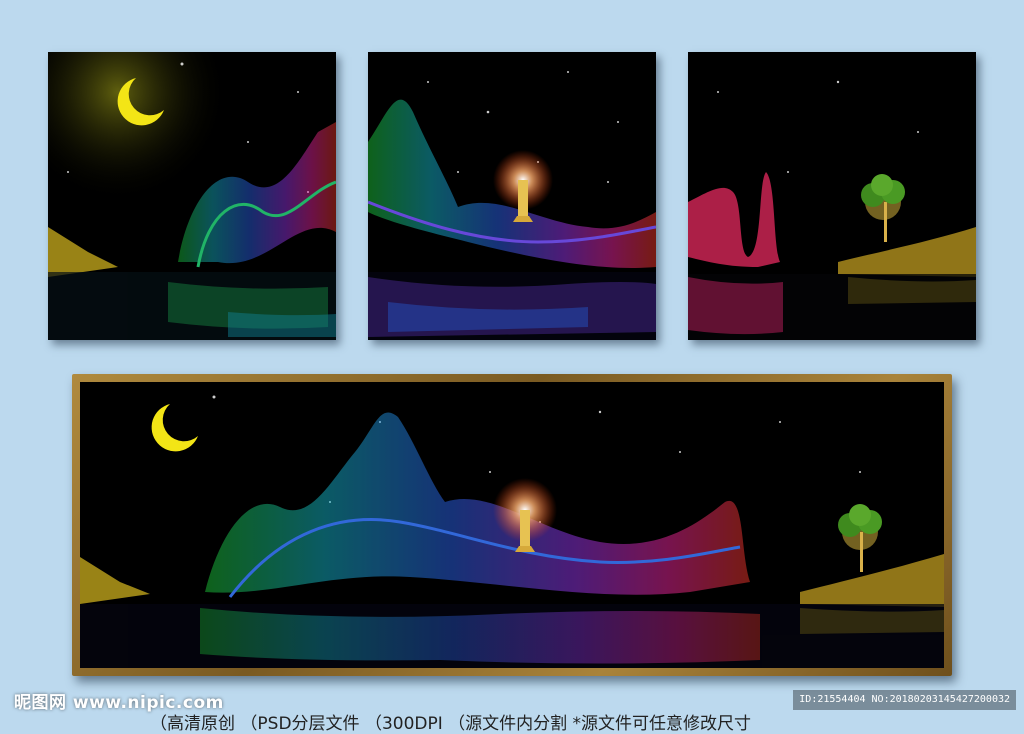  Describe the element at coordinates (832, 196) in the screenshot. I see `canvas-panel-right` at that location.